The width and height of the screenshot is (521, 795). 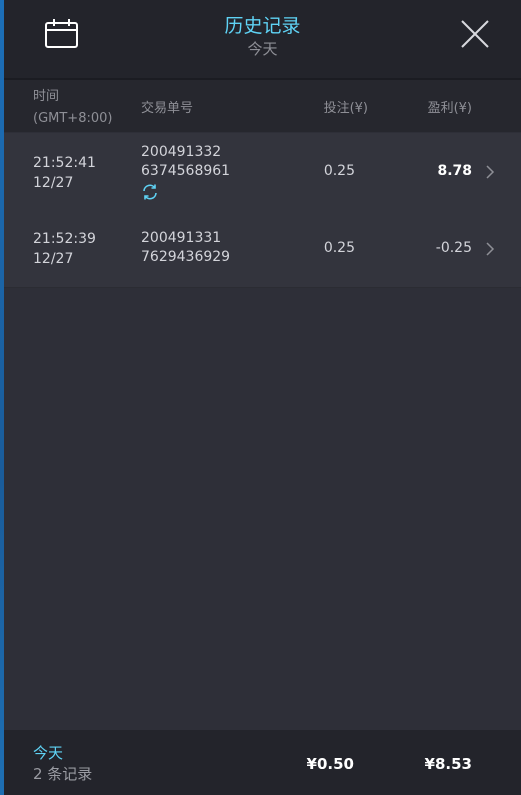 What do you see at coordinates (262, 26) in the screenshot?
I see `page-title: 历史记录` at bounding box center [262, 26].